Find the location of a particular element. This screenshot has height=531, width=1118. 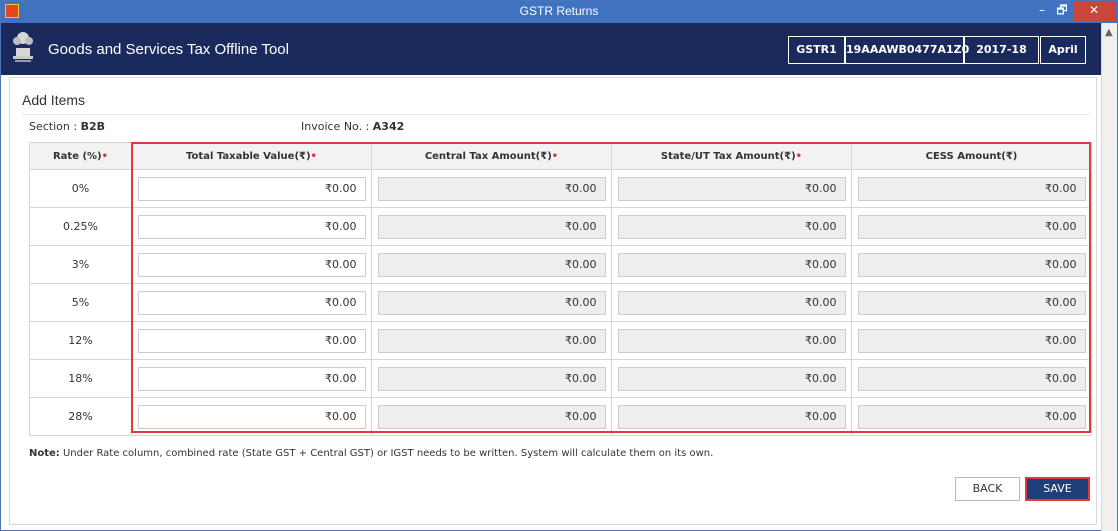

rate-cell: 12% is located at coordinates (80, 340).